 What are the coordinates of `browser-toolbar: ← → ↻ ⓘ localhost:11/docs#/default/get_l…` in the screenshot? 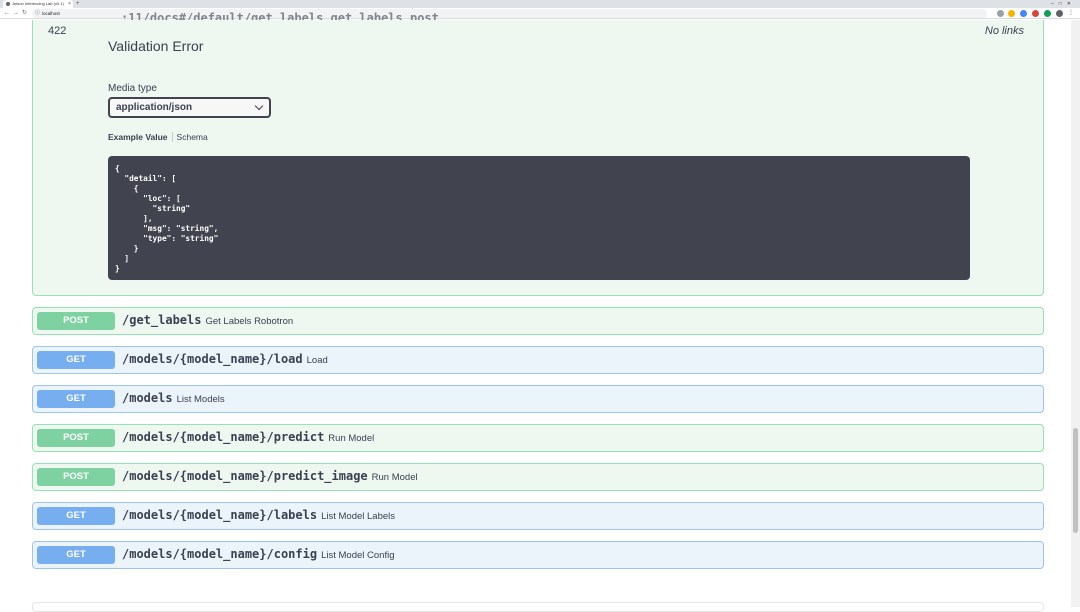 It's located at (540, 16).